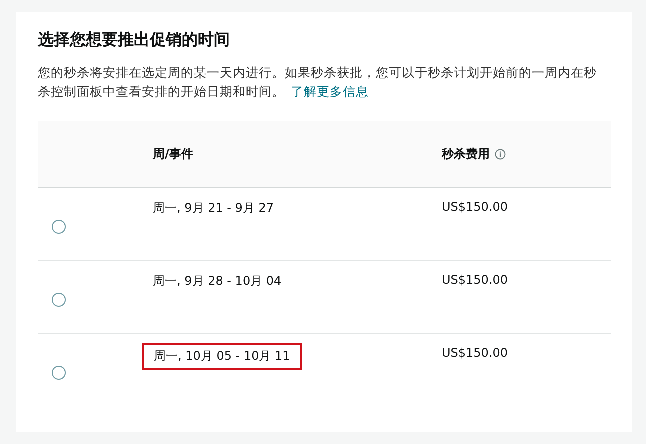 The height and width of the screenshot is (444, 646). What do you see at coordinates (500, 154) in the screenshot?
I see `info-icon` at bounding box center [500, 154].